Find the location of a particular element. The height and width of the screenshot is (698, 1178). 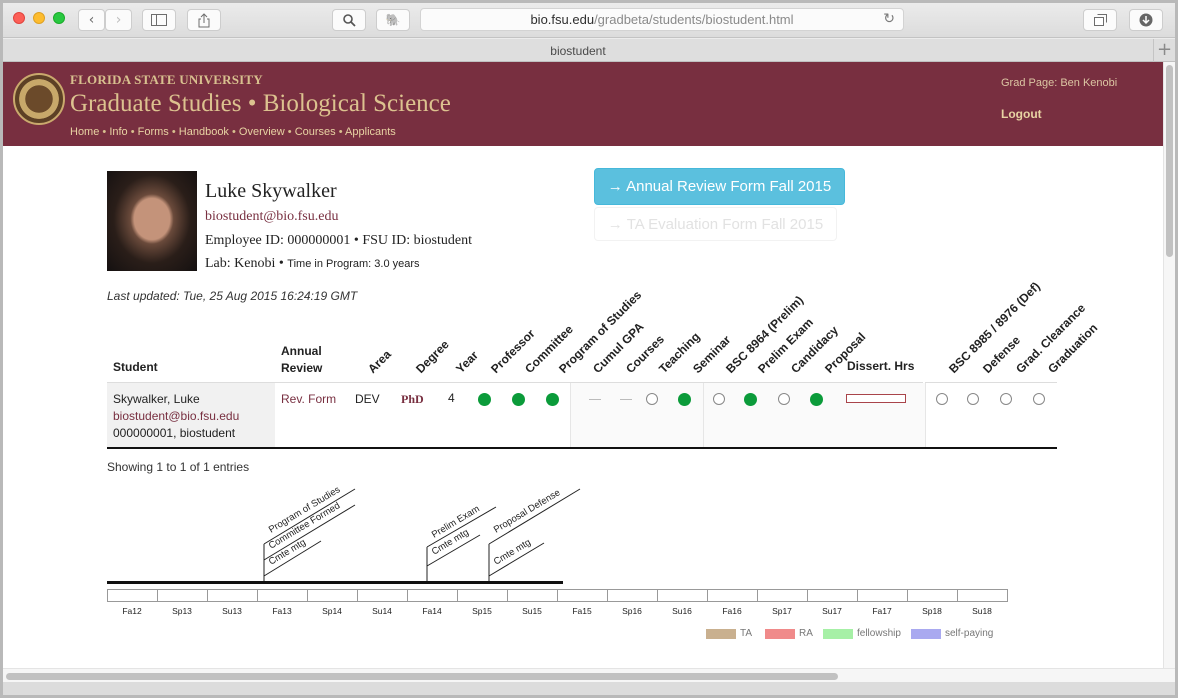

chevron-right-icon: › is located at coordinates (118, 20).